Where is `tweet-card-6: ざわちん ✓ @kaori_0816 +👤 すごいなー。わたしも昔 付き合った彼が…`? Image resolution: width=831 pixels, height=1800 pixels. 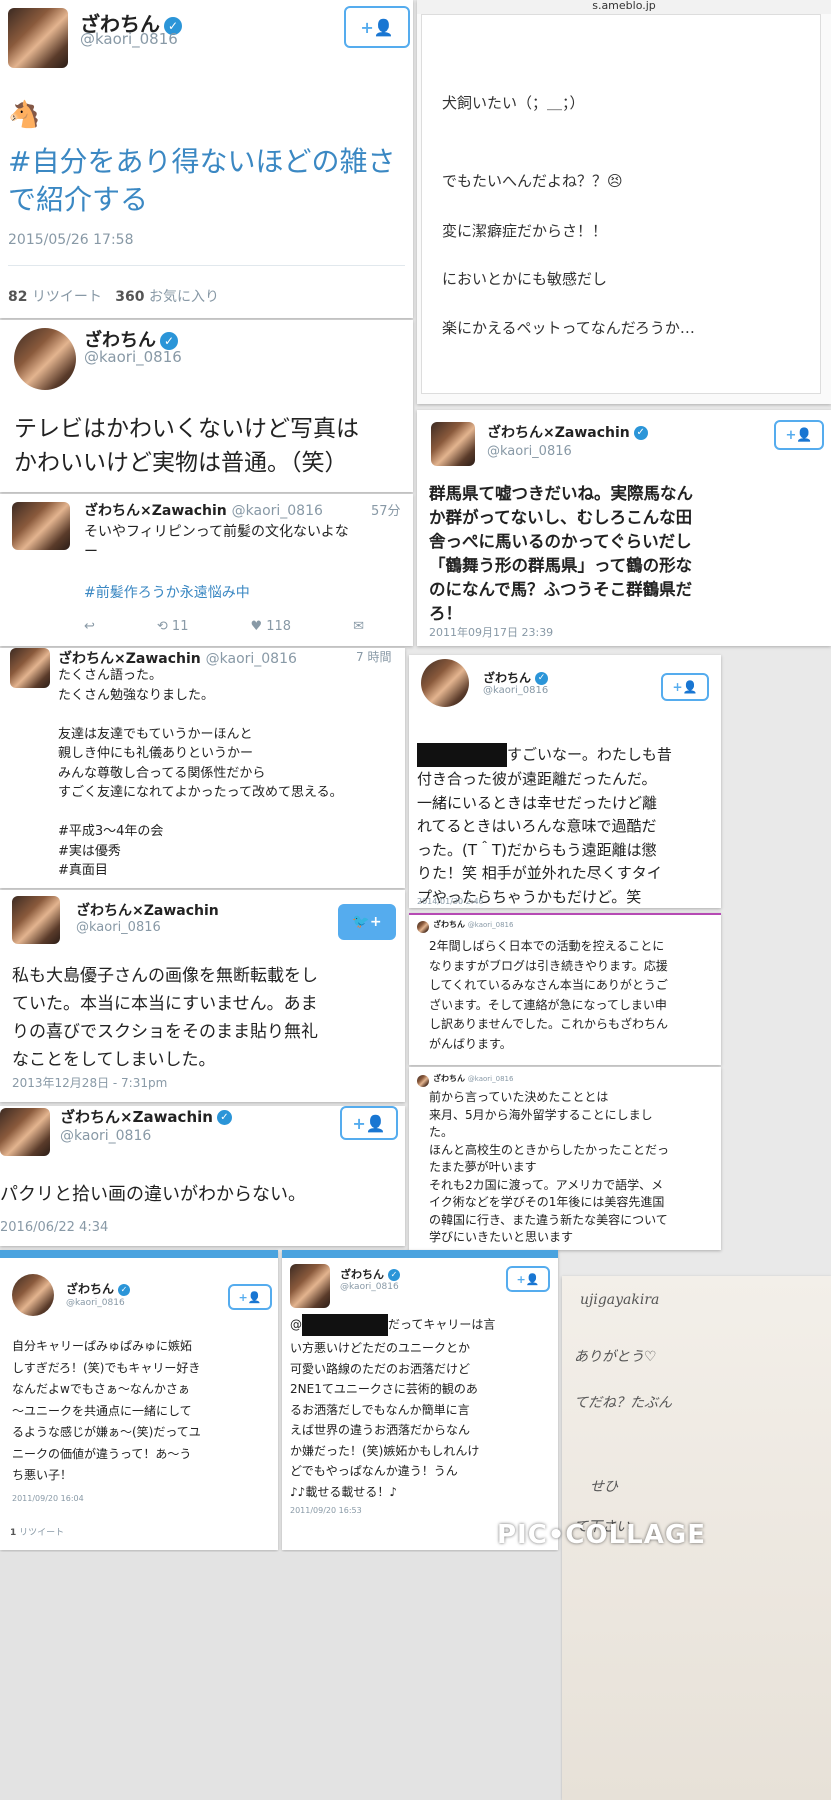 tweet-card-6: ざわちん ✓ @kaori_0816 +👤 すごいなー。わたしも昔 付き合った彼が… is located at coordinates (565, 781).